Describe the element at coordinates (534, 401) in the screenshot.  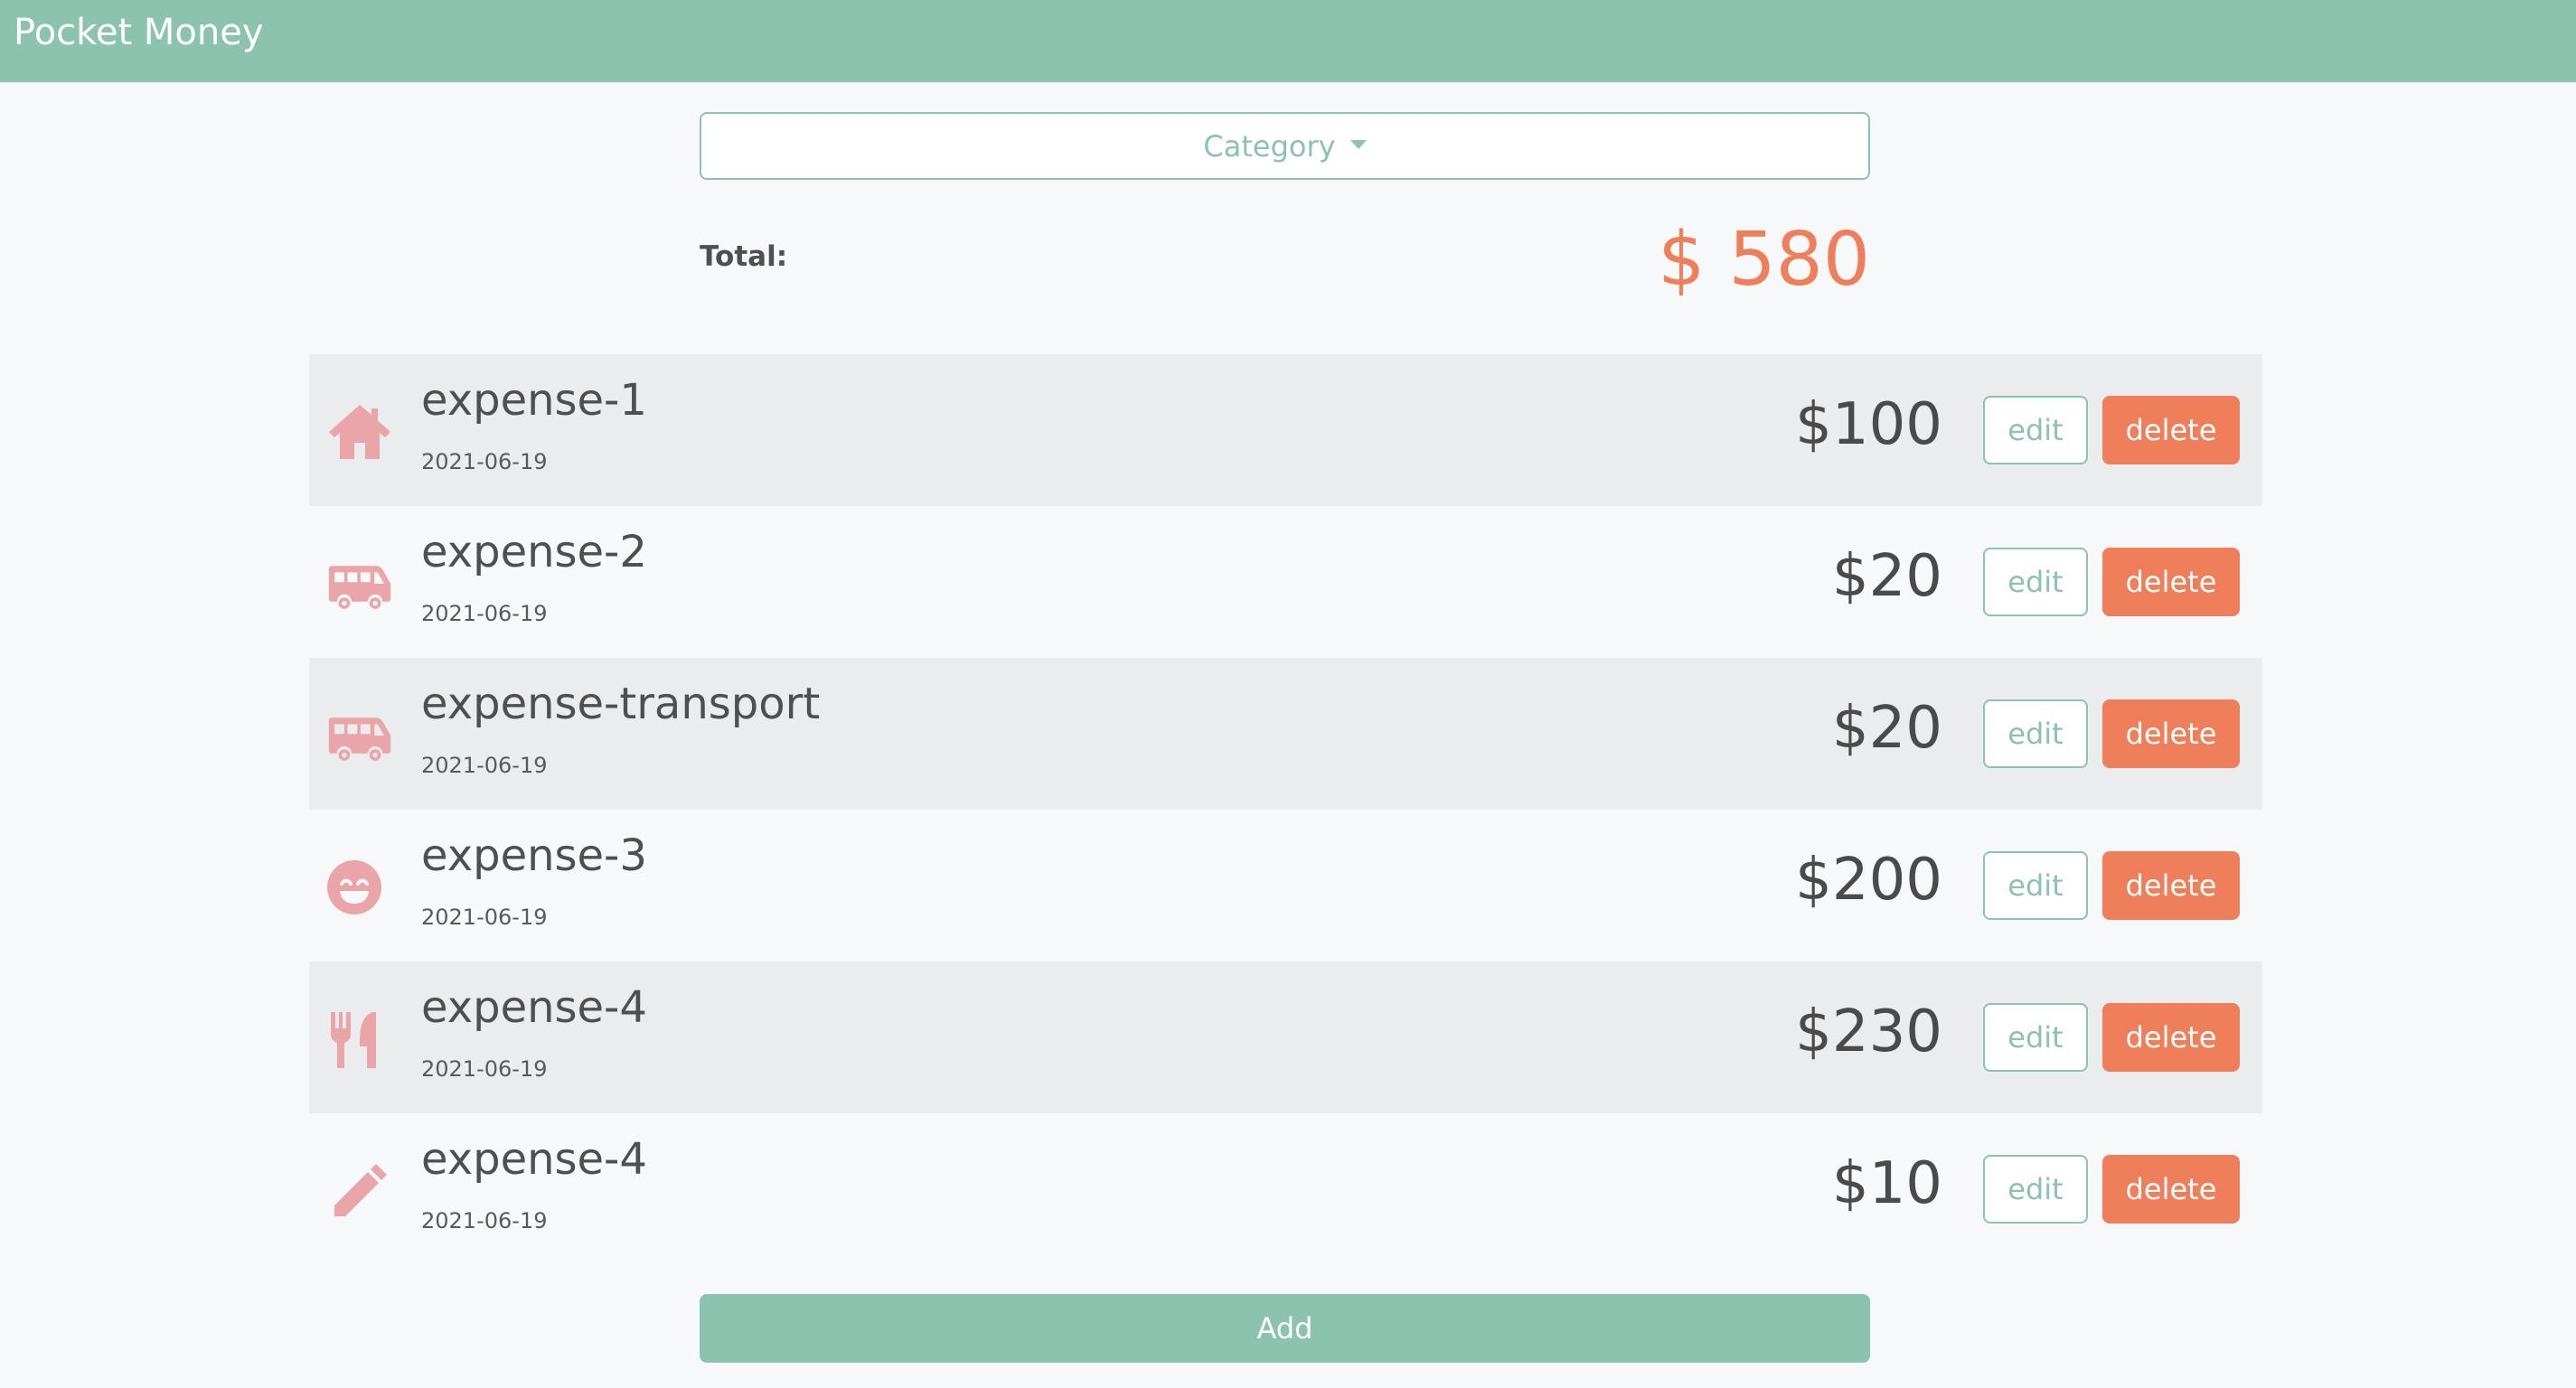
I see `expense-title: expense-1` at that location.